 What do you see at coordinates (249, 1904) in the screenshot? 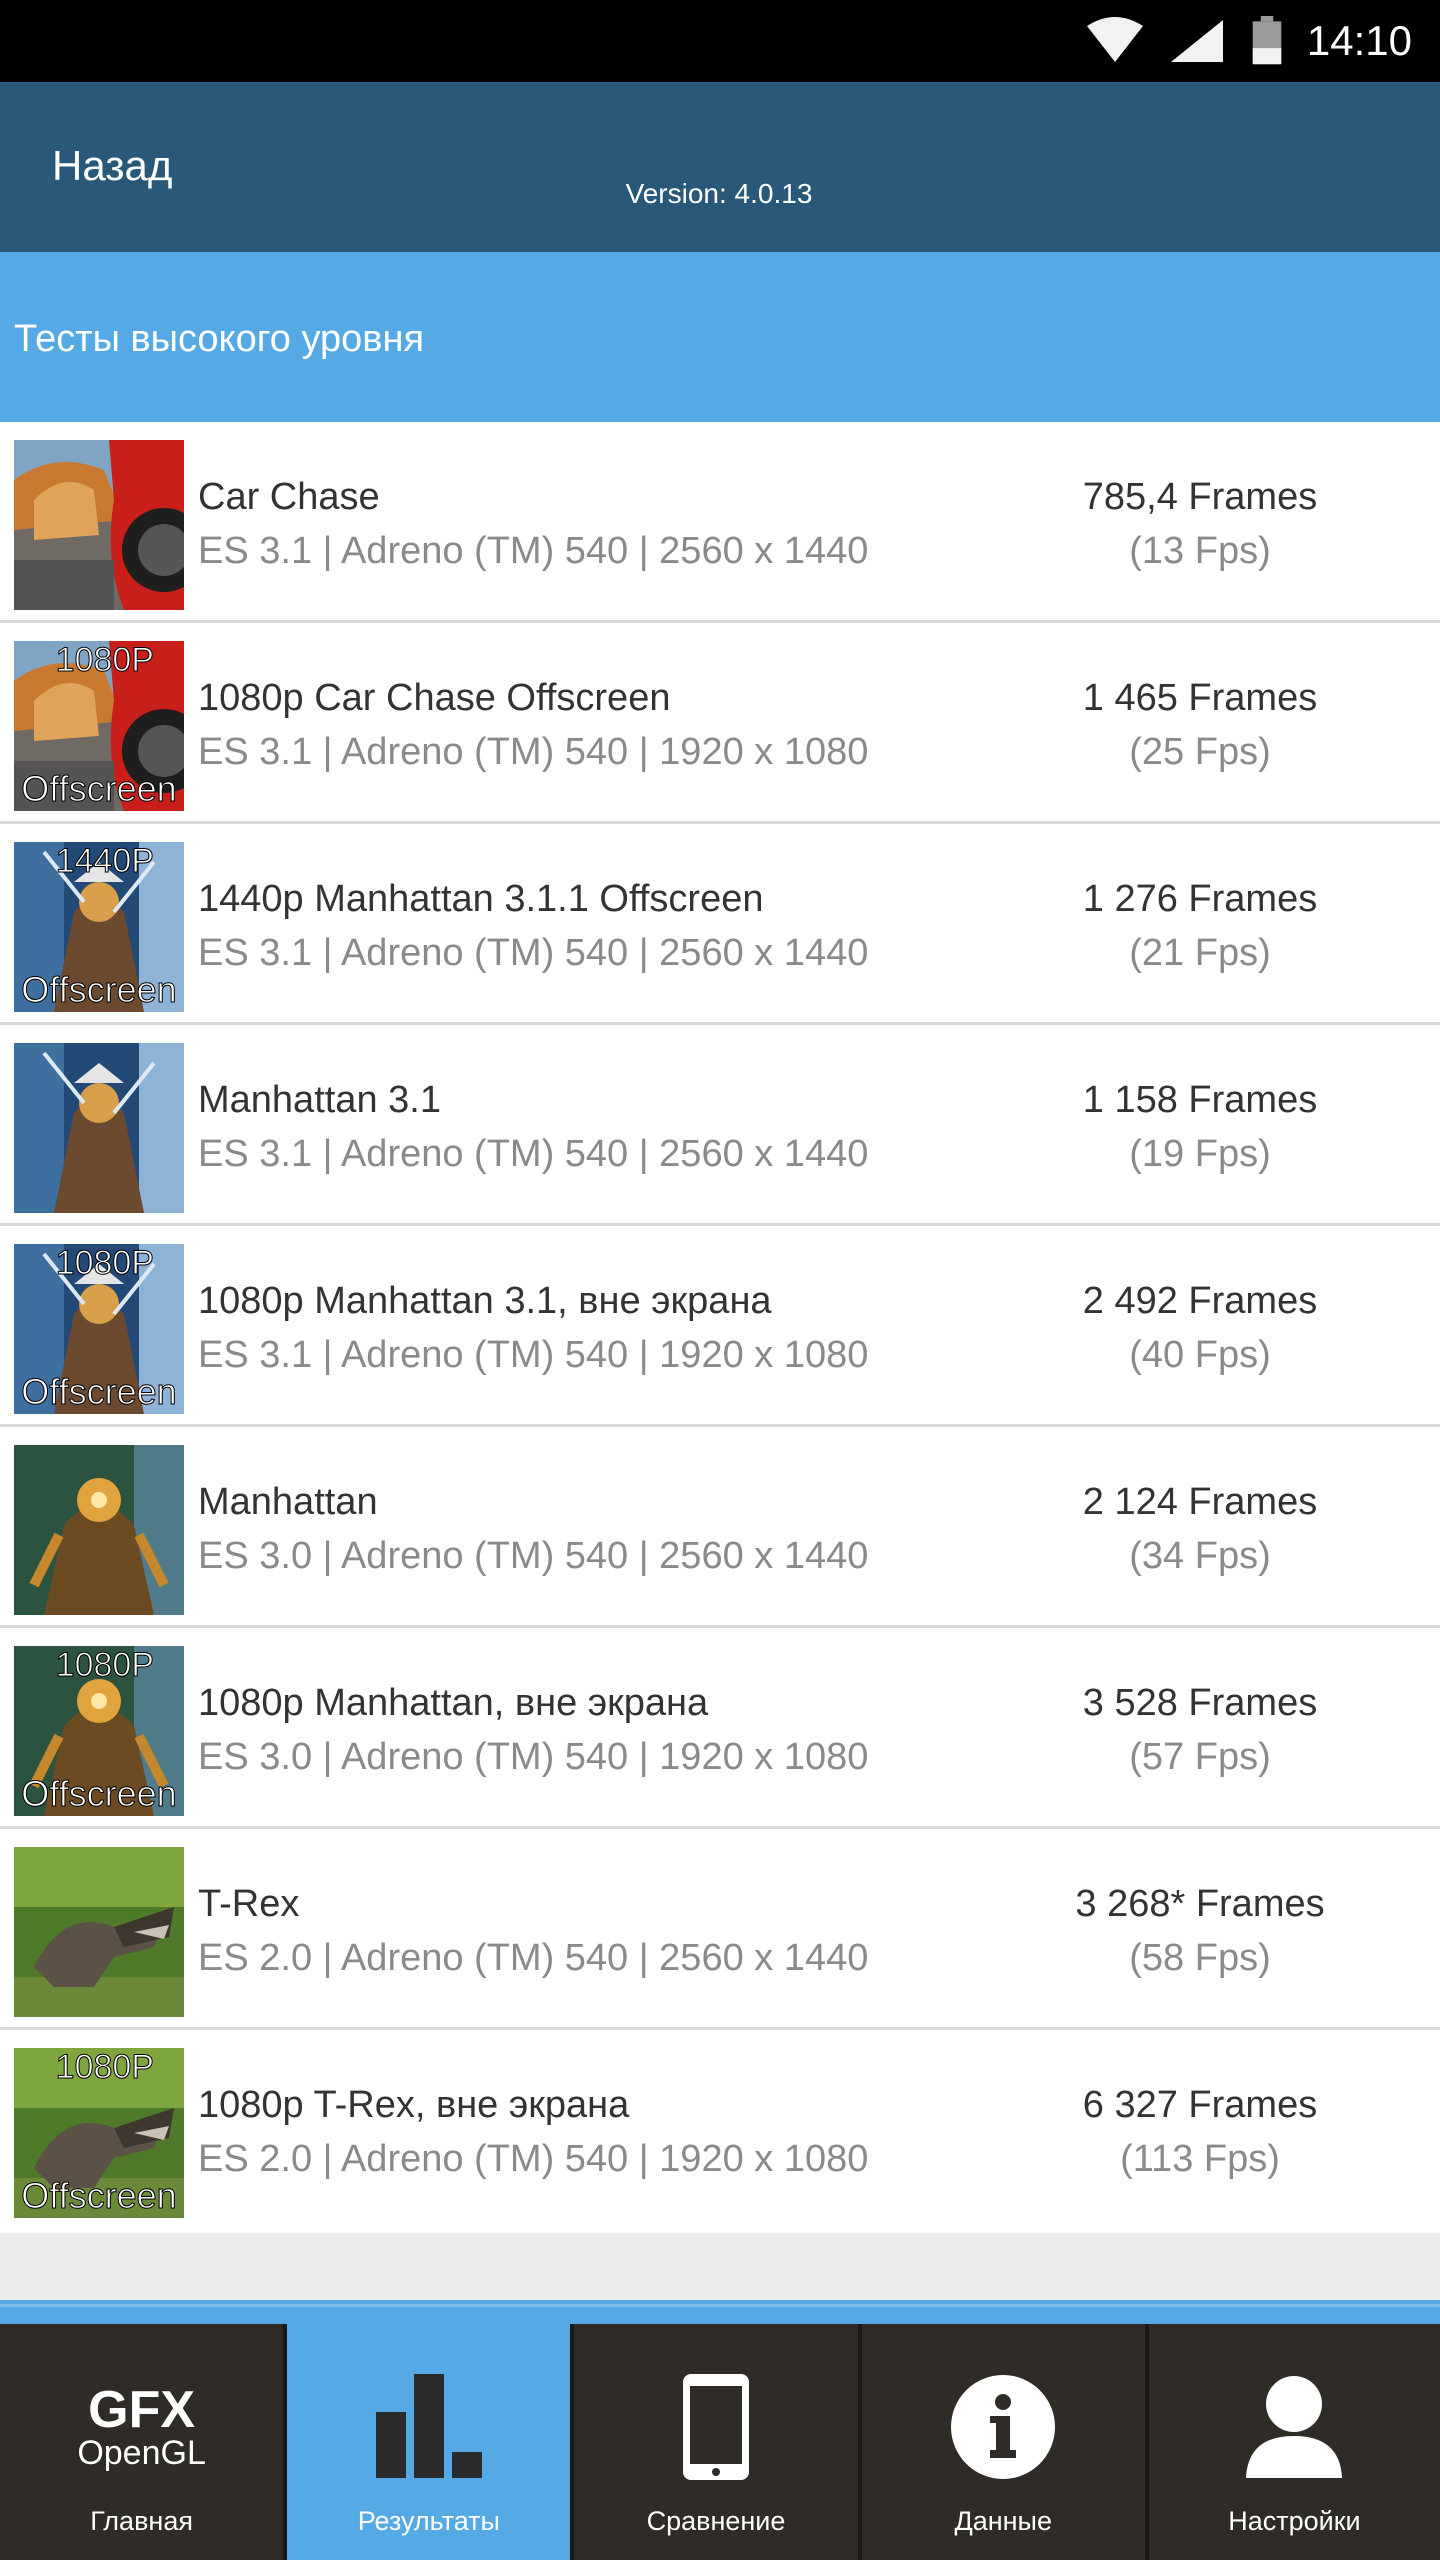
I see `result-title: T-Rex` at bounding box center [249, 1904].